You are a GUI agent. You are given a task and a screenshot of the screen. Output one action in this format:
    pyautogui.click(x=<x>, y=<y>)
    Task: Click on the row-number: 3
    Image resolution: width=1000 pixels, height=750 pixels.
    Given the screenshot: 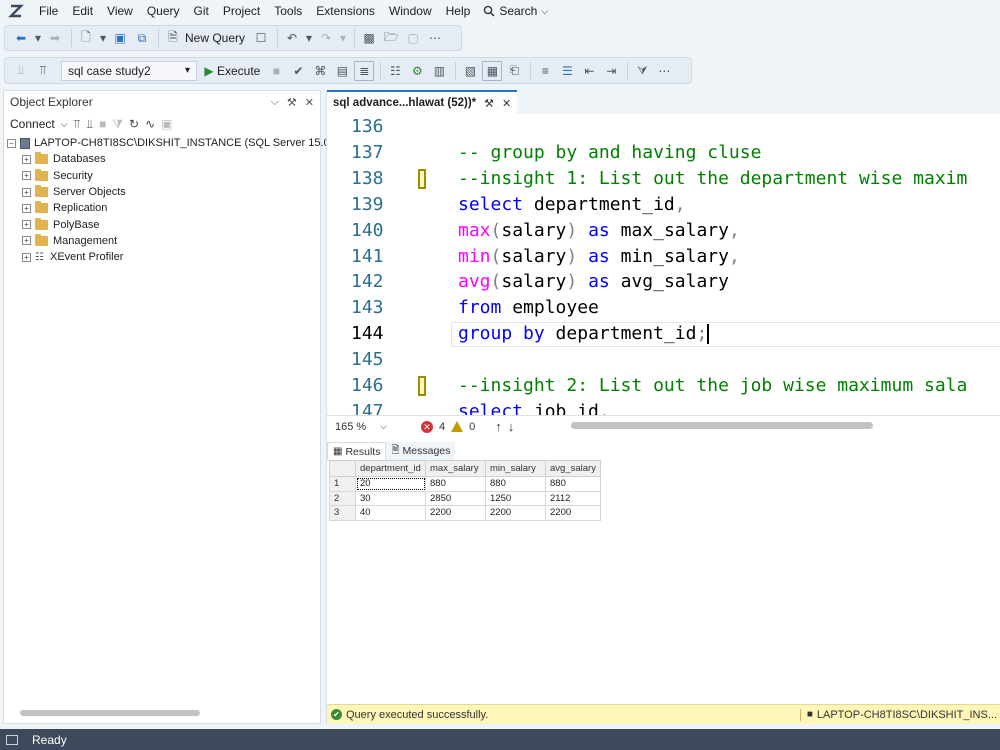 What is the action you would take?
    pyautogui.click(x=342, y=513)
    